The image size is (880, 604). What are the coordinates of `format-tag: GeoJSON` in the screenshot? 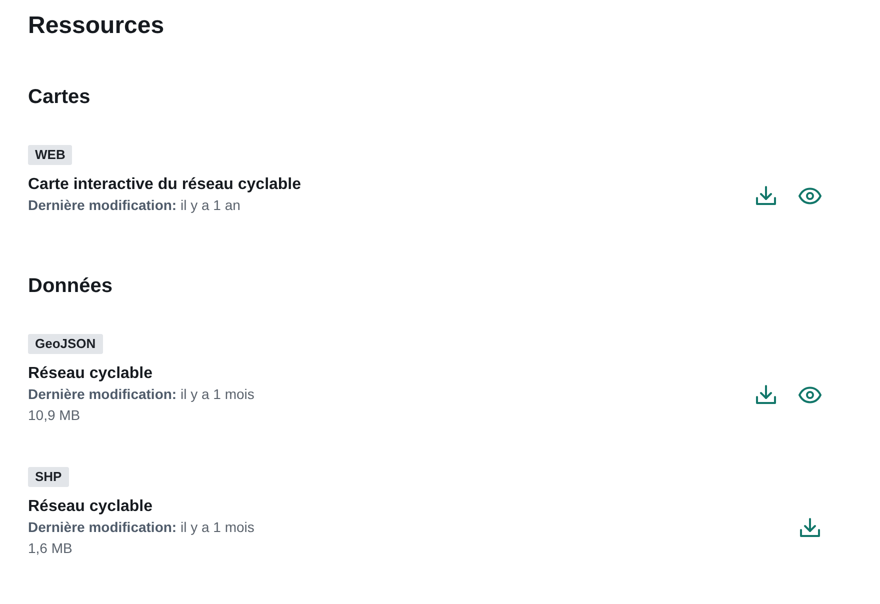 It's located at (65, 344).